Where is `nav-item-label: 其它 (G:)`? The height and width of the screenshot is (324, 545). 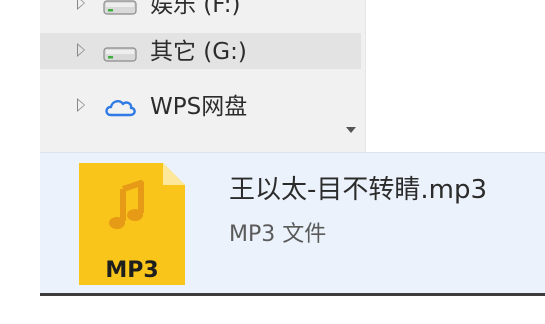 nav-item-label: 其它 (G:) is located at coordinates (198, 52).